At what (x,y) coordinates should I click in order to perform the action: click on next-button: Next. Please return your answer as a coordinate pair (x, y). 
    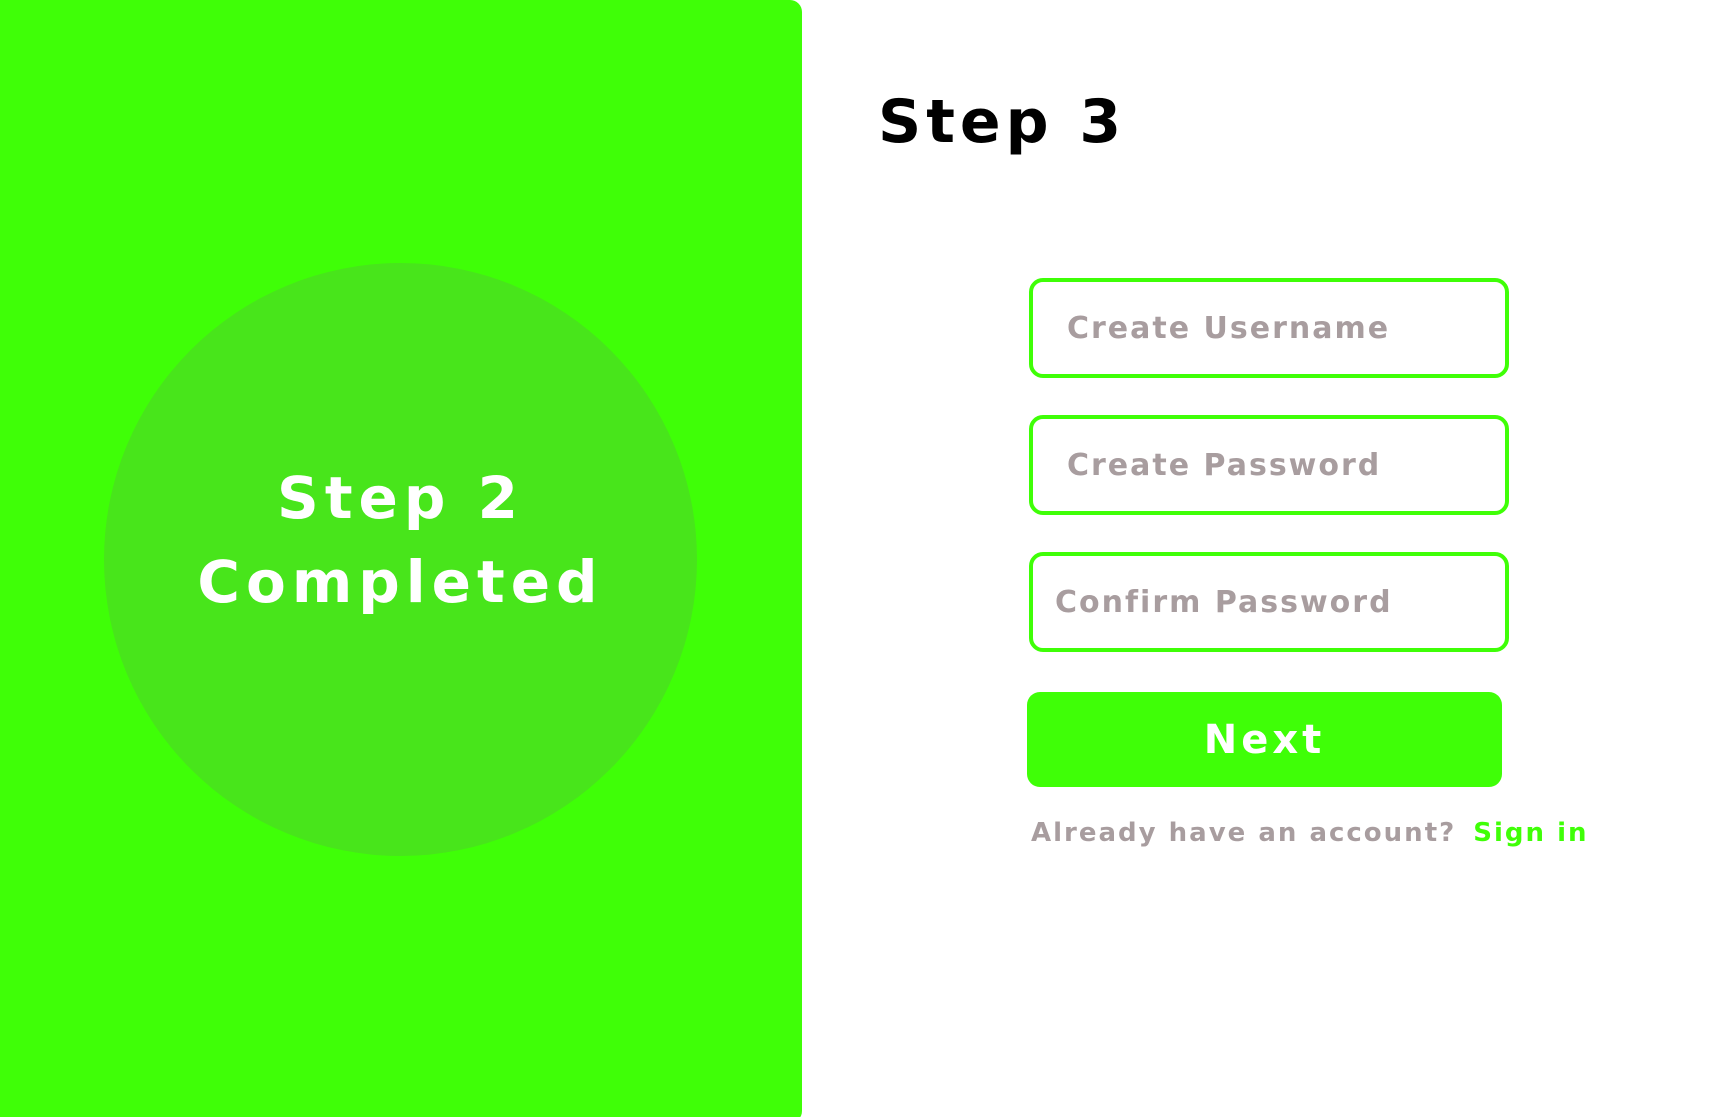
    Looking at the image, I should click on (1264, 739).